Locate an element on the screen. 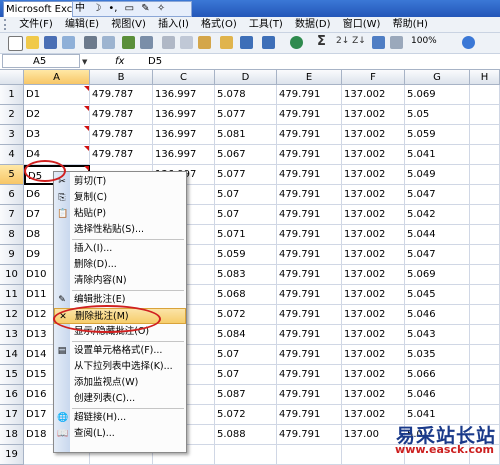 The height and width of the screenshot is (465, 500). table-cell: 5.041 is located at coordinates (437, 155).